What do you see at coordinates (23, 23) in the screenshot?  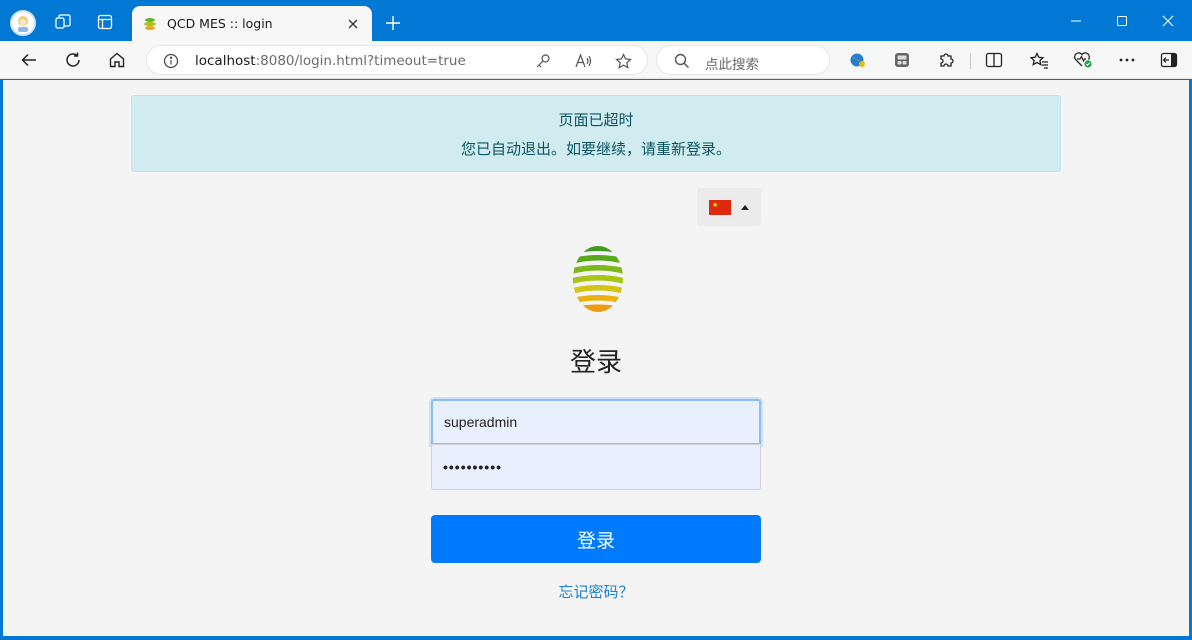 I see `profile-avatar` at bounding box center [23, 23].